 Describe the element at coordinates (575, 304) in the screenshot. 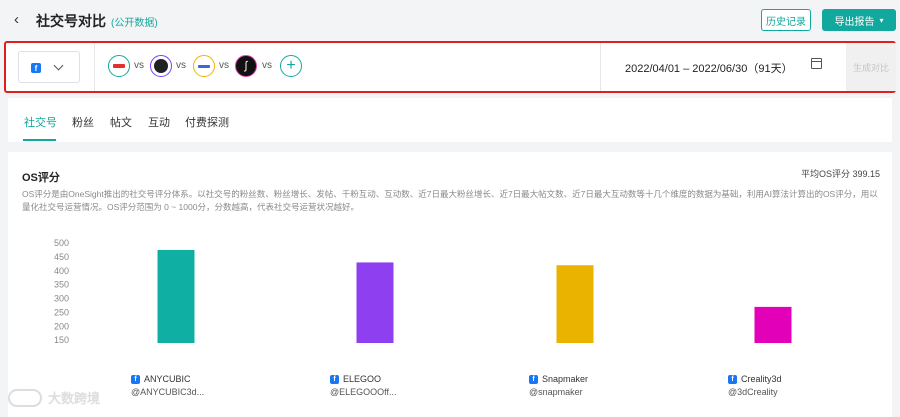

I see `chart-bar-snapmaker` at that location.